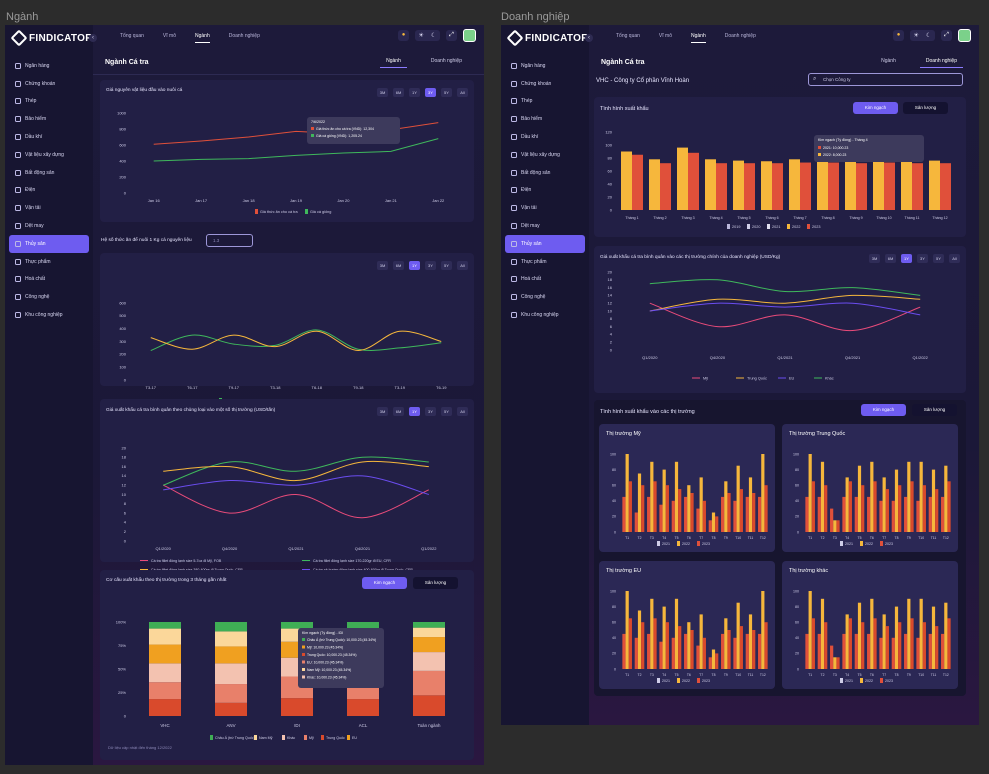  What do you see at coordinates (608, 131) in the screenshot?
I see `y-tick-label: 120` at bounding box center [608, 131].